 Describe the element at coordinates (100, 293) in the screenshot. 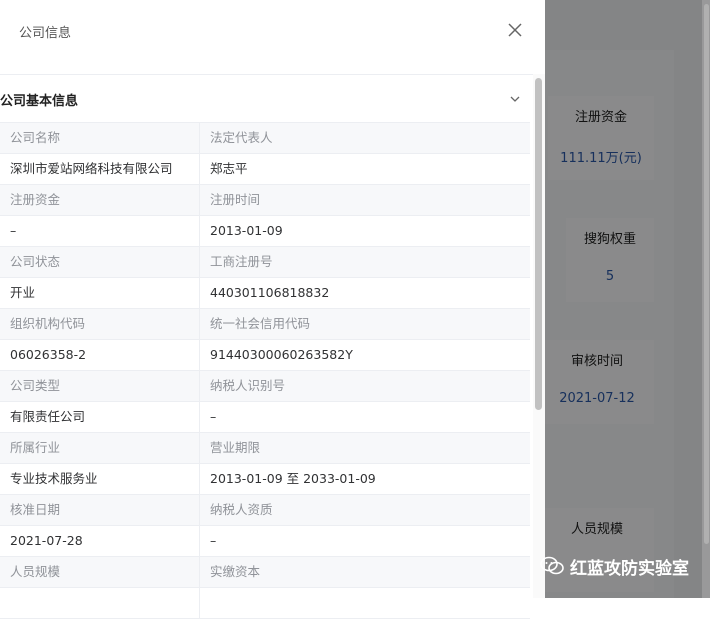

I see `field-value: 开业` at that location.